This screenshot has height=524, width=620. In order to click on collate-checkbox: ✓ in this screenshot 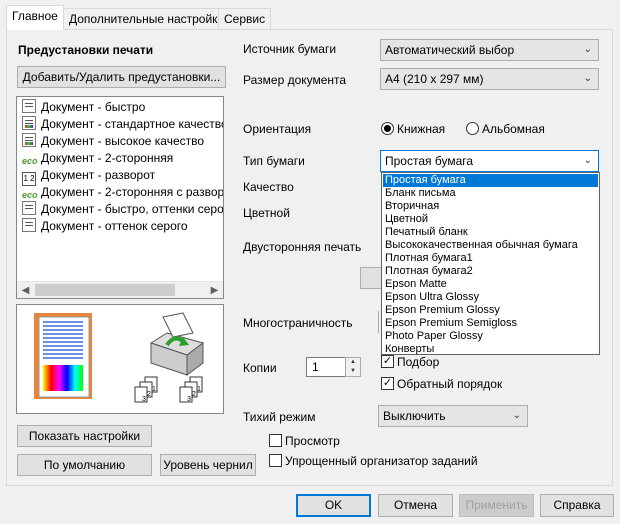, I will do `click(387, 361)`.